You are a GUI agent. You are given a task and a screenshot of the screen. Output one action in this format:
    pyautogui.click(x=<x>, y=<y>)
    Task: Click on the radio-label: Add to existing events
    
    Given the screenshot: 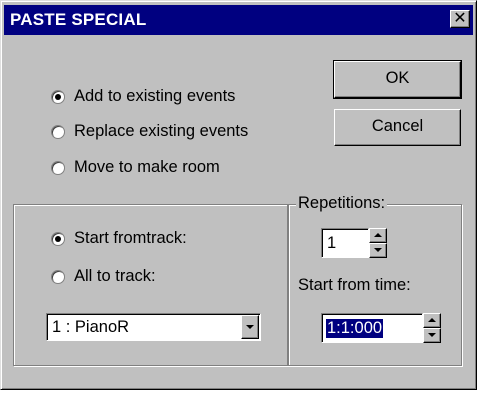 What is the action you would take?
    pyautogui.click(x=155, y=96)
    